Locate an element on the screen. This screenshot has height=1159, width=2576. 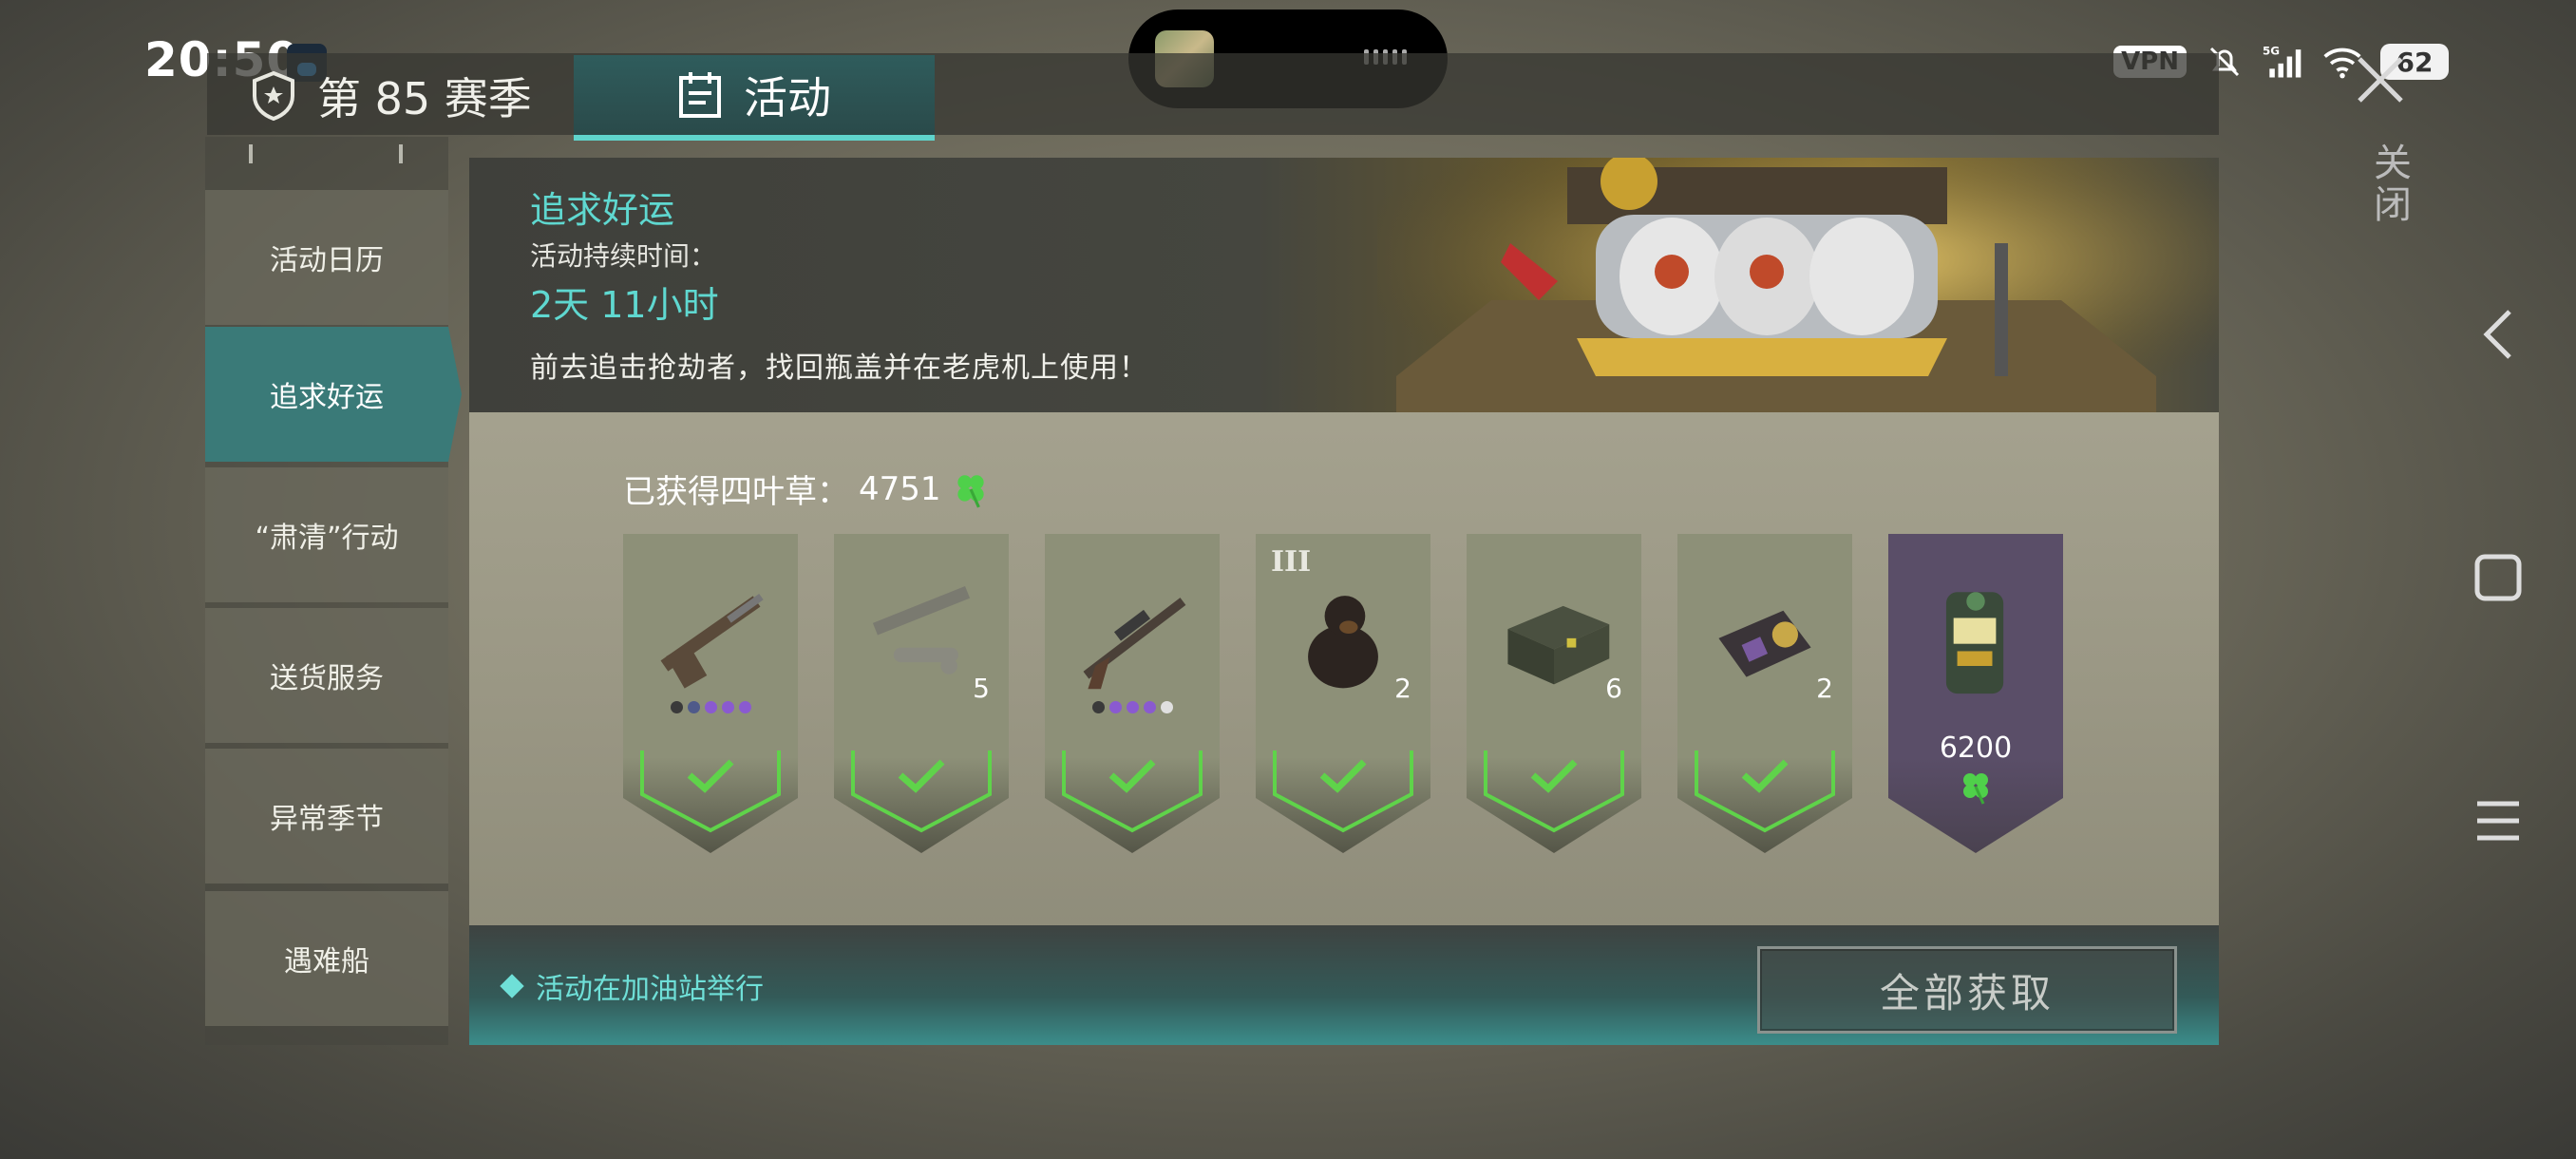
supply-crate-icon is located at coordinates (1558, 645).